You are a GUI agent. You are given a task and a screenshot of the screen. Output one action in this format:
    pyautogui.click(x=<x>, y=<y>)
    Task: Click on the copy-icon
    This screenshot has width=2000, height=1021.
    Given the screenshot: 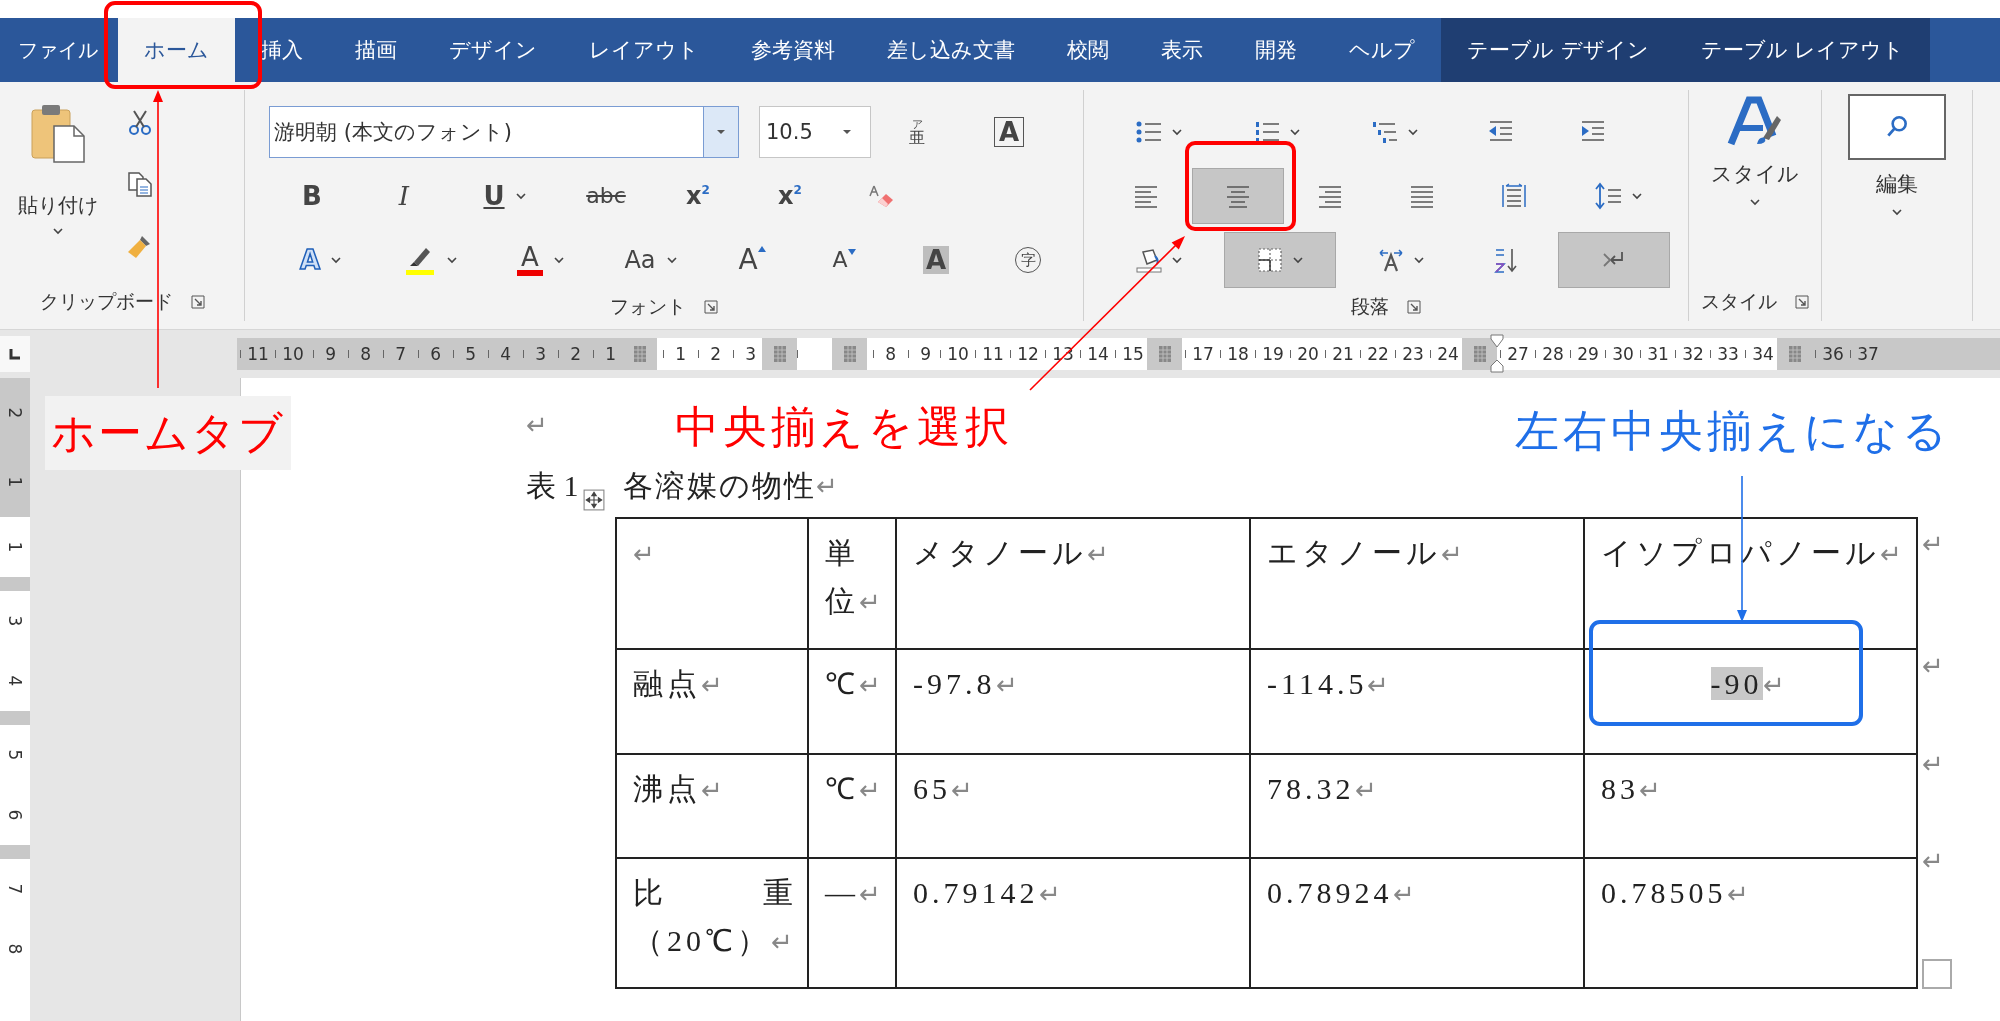 What is the action you would take?
    pyautogui.click(x=140, y=184)
    